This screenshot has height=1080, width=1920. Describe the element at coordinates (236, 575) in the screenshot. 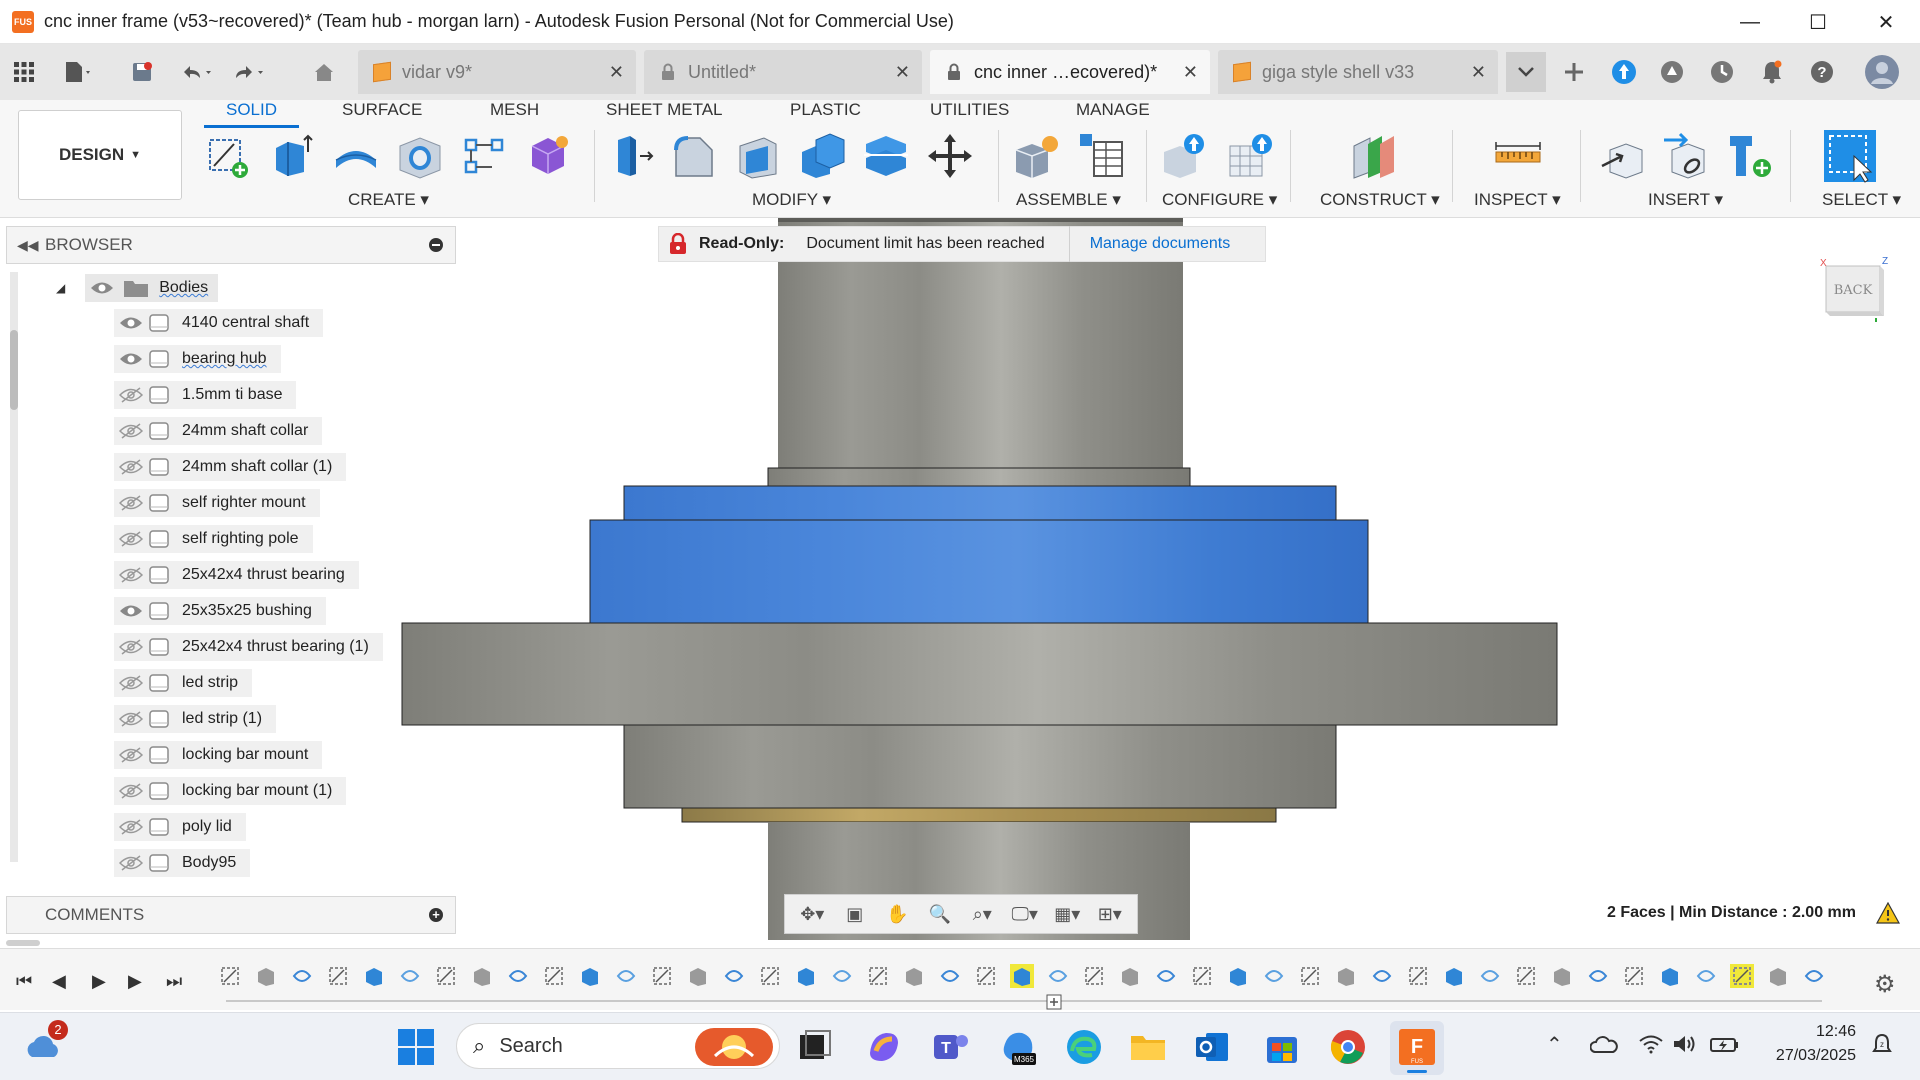

I see `browser-body-row: 25x42x4 thrust bearing` at that location.